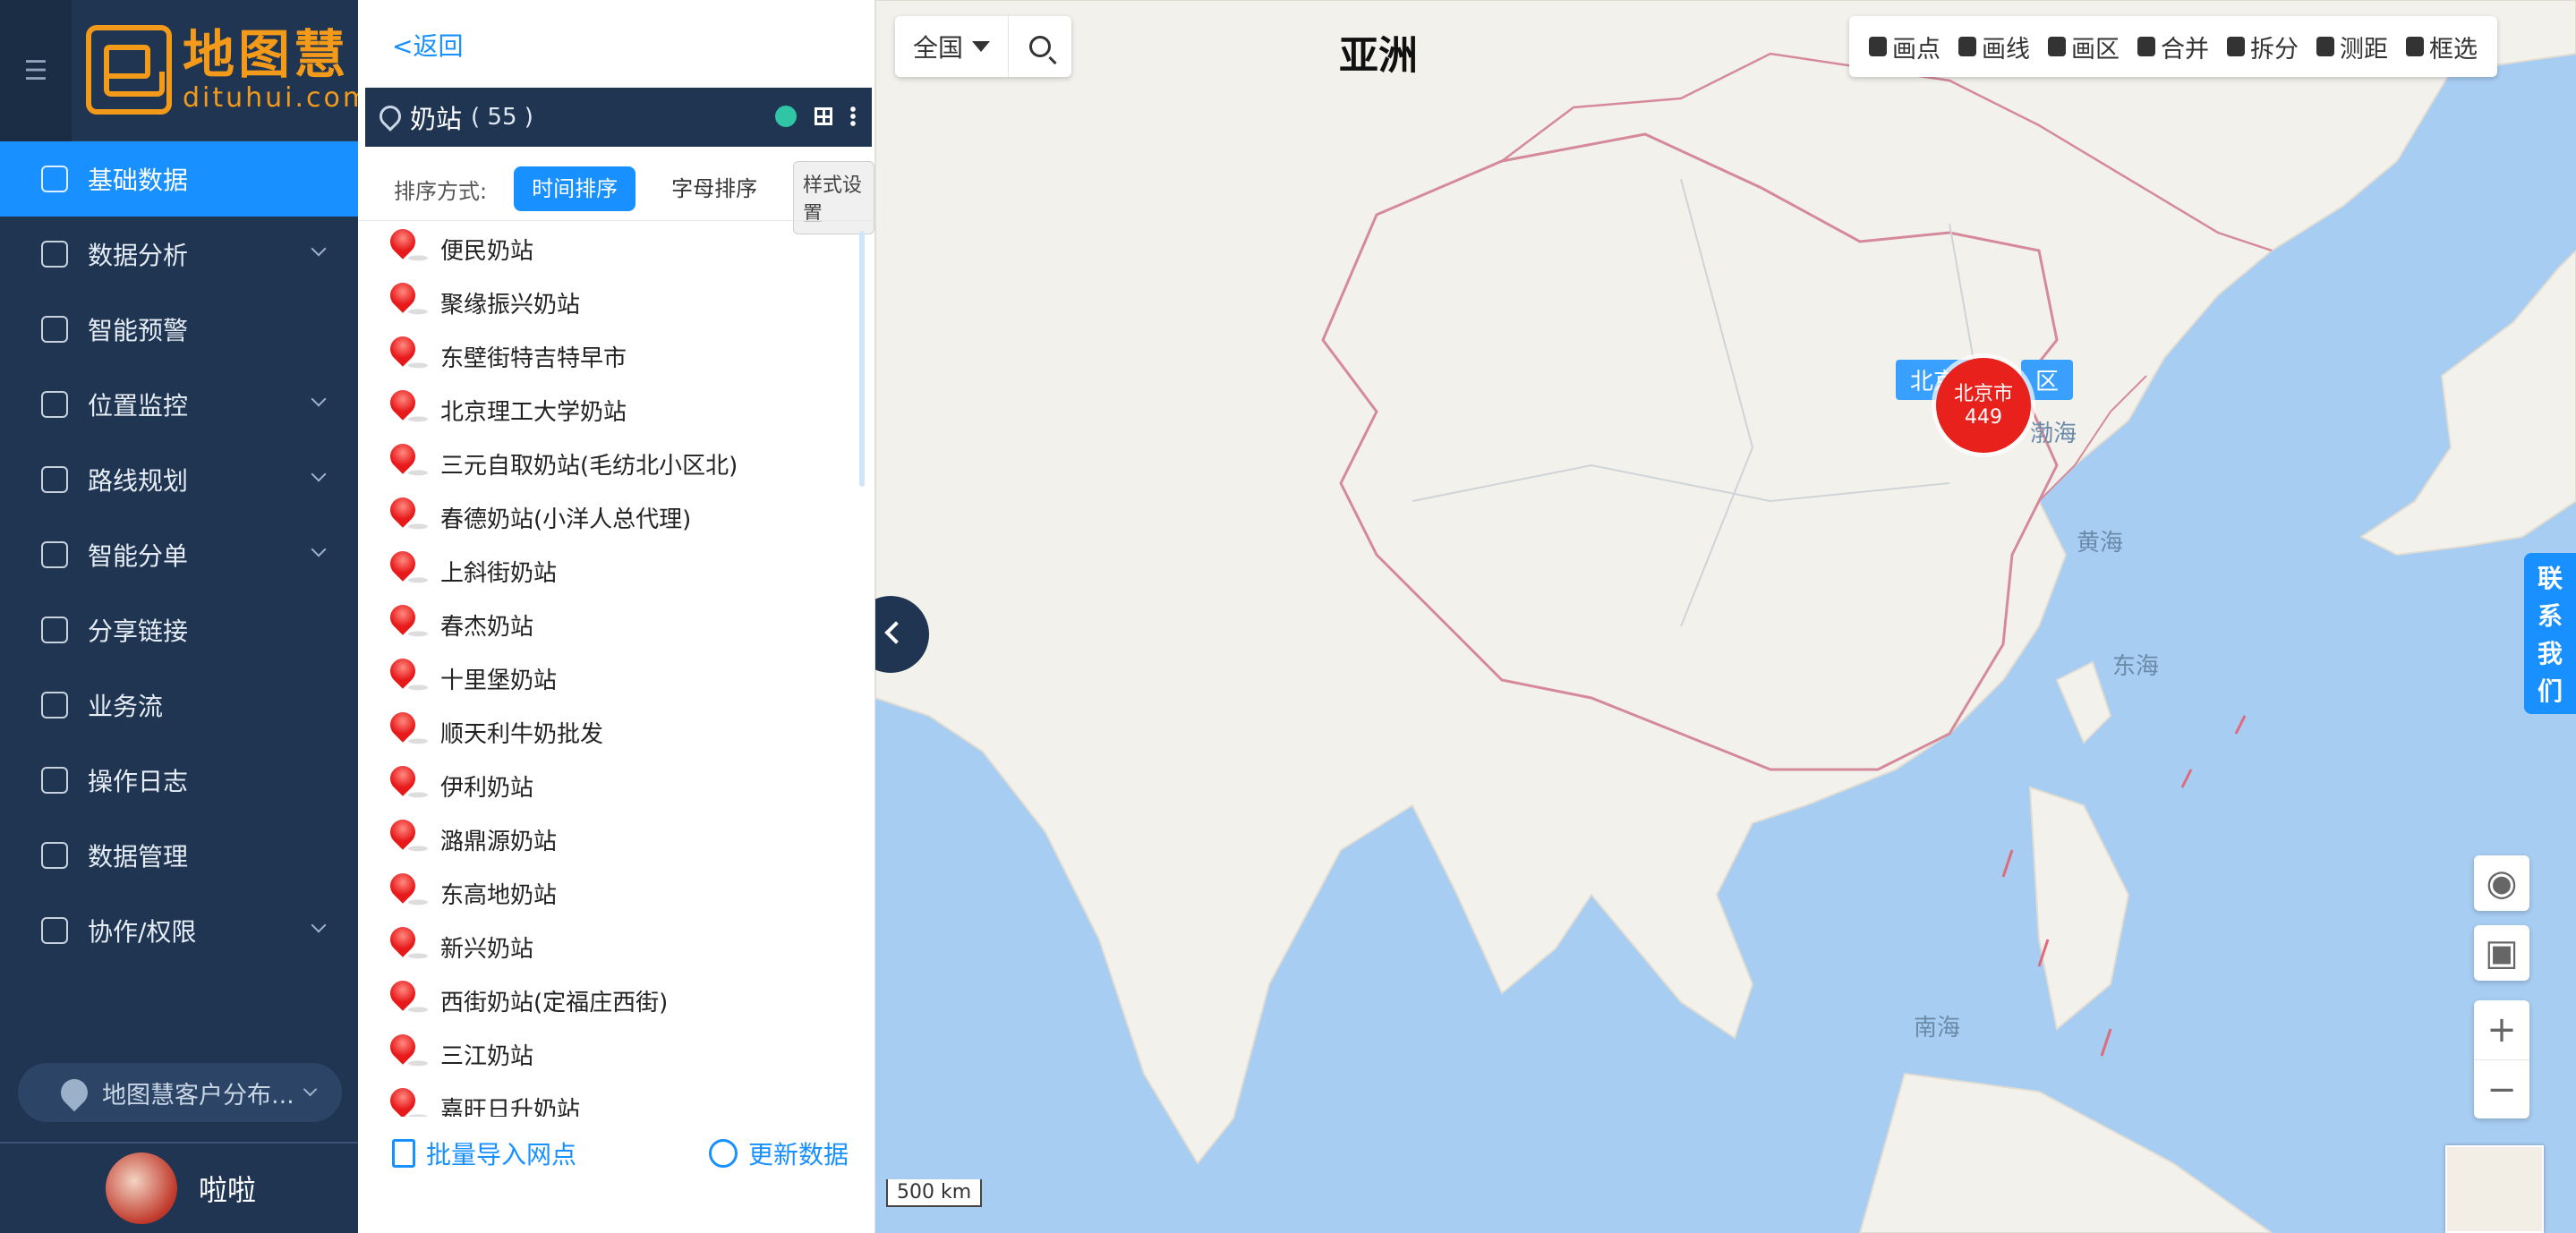  I want to click on sort-alpha-button: 字母排序, so click(714, 188).